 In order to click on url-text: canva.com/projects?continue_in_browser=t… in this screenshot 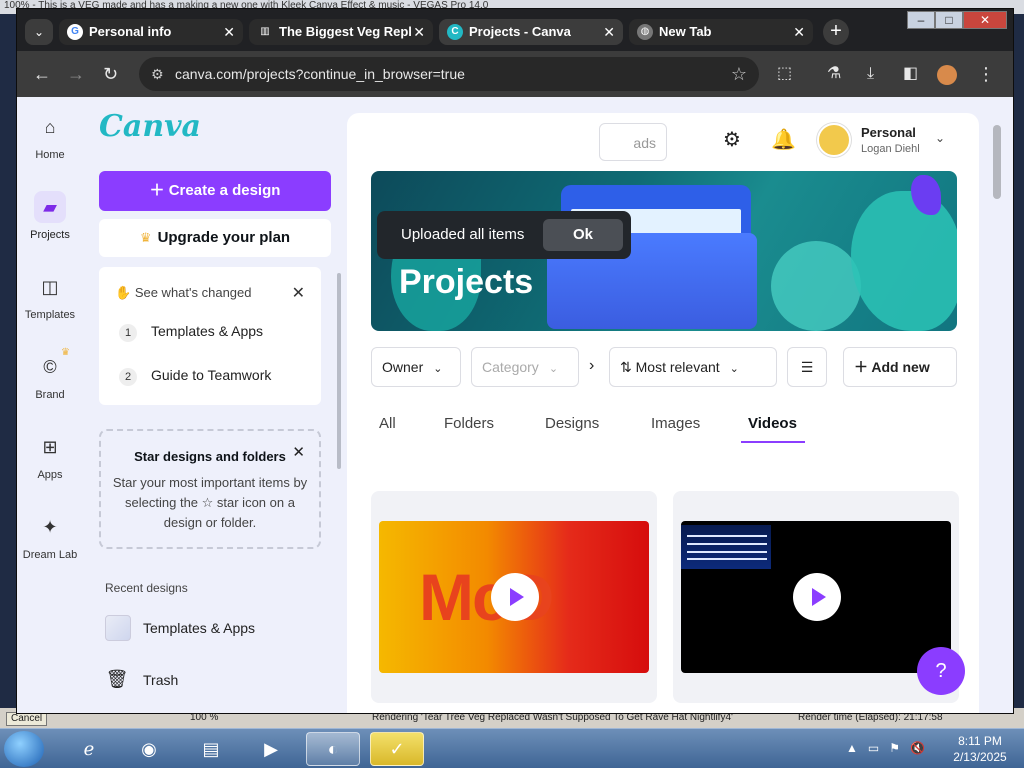, I will do `click(320, 74)`.